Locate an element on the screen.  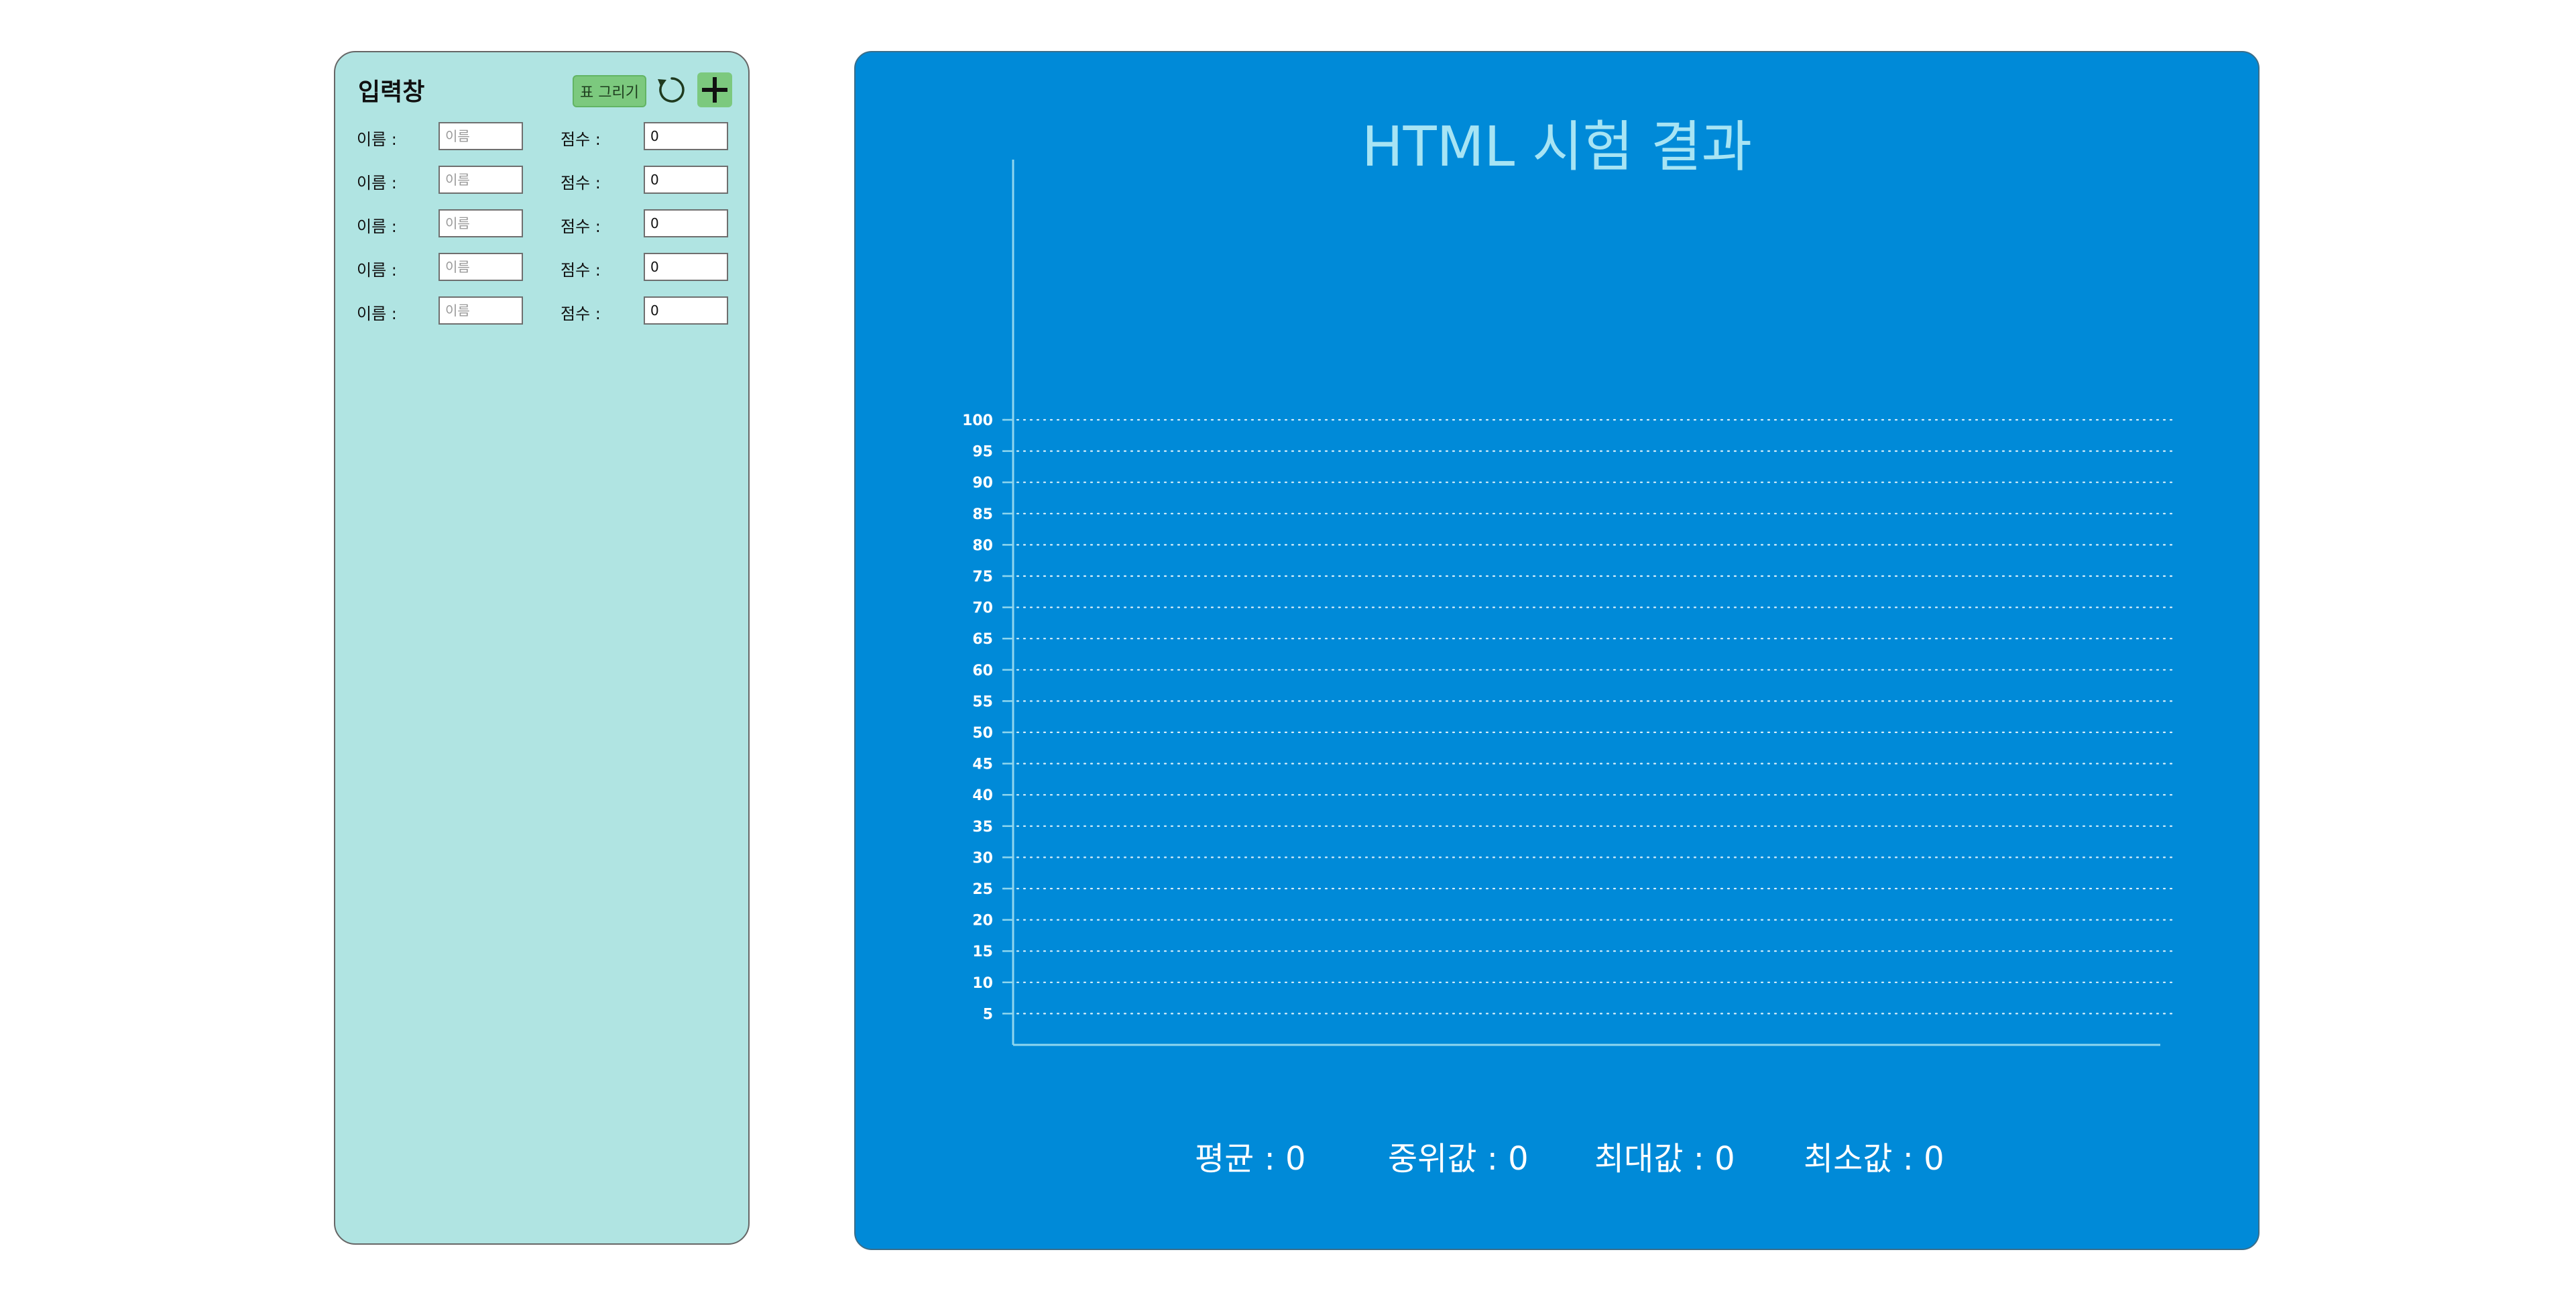
draw-chart-button: 표 그리기 is located at coordinates (609, 91).